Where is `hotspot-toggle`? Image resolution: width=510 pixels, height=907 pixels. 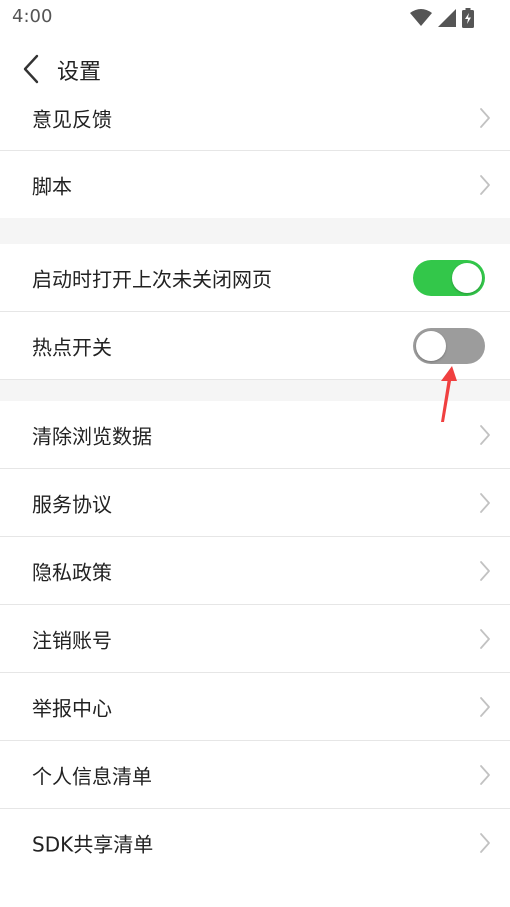 hotspot-toggle is located at coordinates (449, 346).